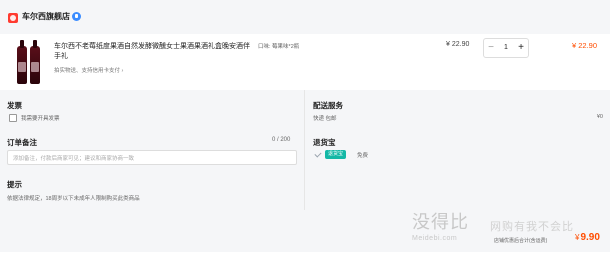 This screenshot has width=610, height=262. What do you see at coordinates (585, 45) in the screenshot?
I see `line-total: ¥ 22.90` at bounding box center [585, 45].